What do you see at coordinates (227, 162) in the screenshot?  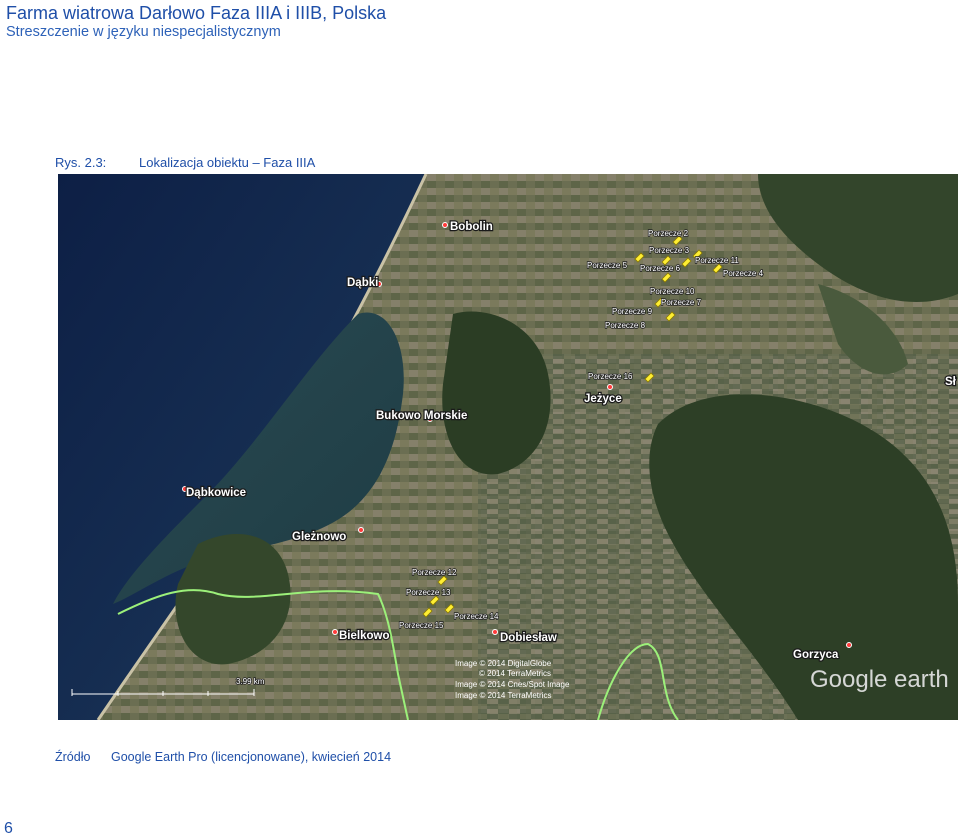 I see `figure-title: Lokalizacja obiektu – Faza IIIA` at bounding box center [227, 162].